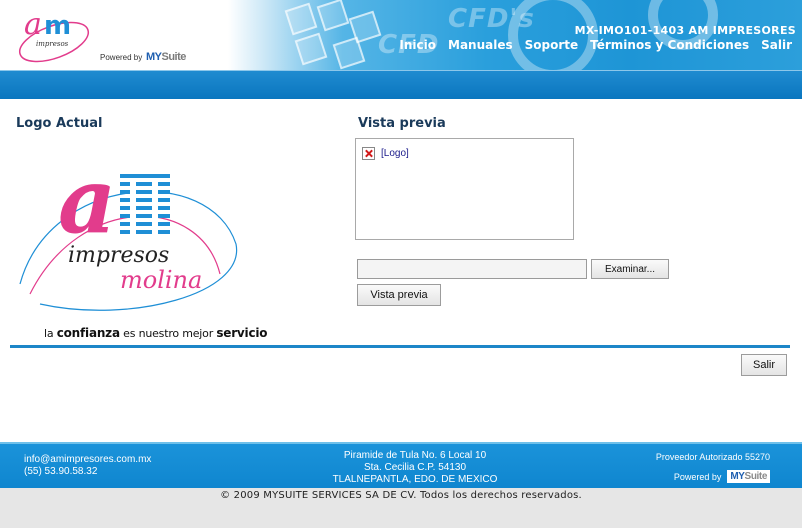 The image size is (802, 528). I want to click on footer-address-line: Sta. Cecilia C.P. 54130, so click(415, 467).